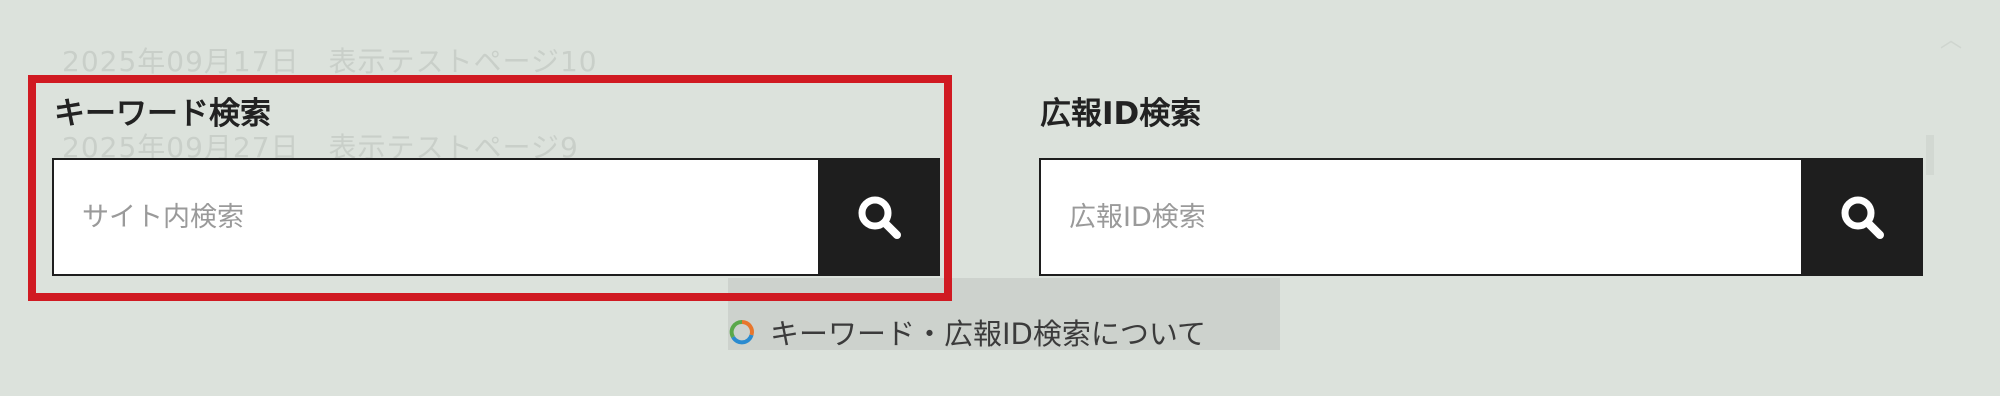 This screenshot has height=396, width=2000. I want to click on koho-id-search-input, so click(1421, 217).